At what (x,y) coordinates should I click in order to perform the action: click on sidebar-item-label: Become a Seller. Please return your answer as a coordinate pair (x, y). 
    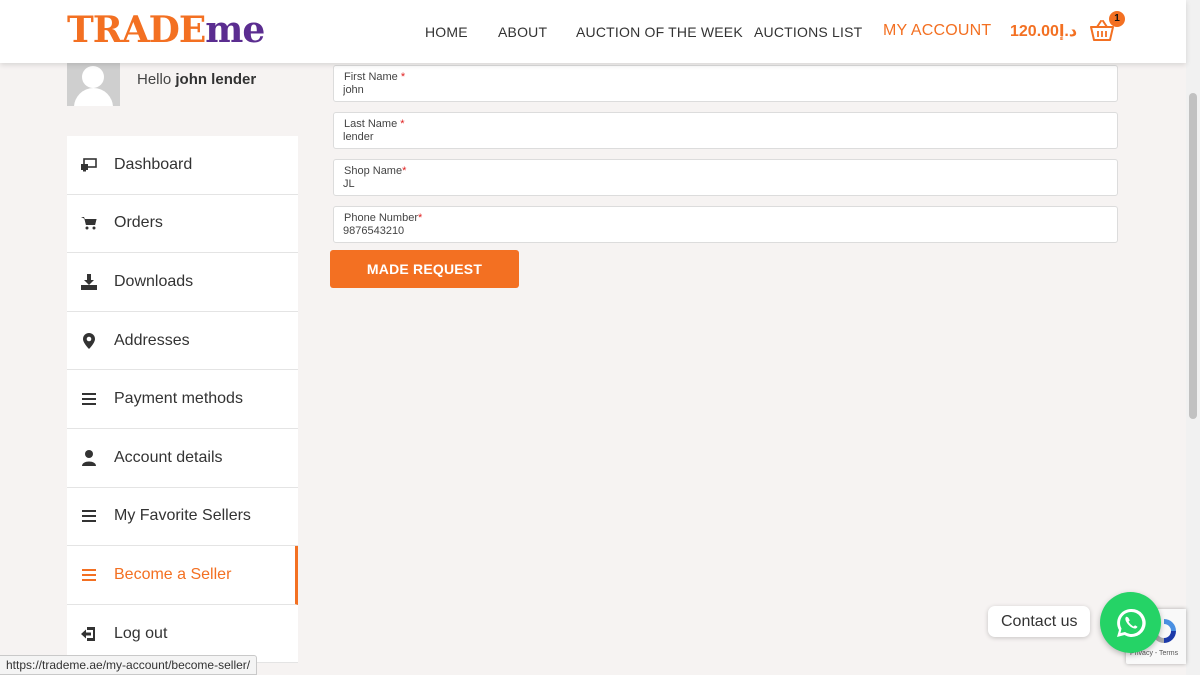
    Looking at the image, I should click on (173, 574).